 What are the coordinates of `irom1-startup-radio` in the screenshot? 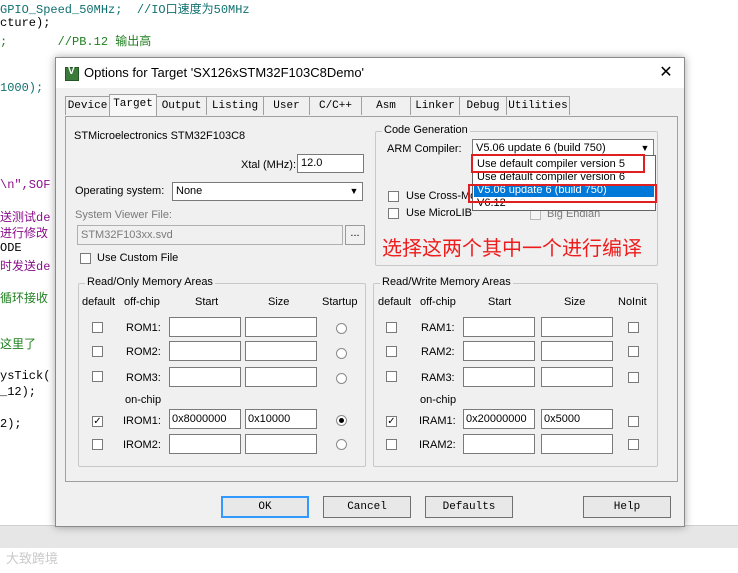 It's located at (341, 420).